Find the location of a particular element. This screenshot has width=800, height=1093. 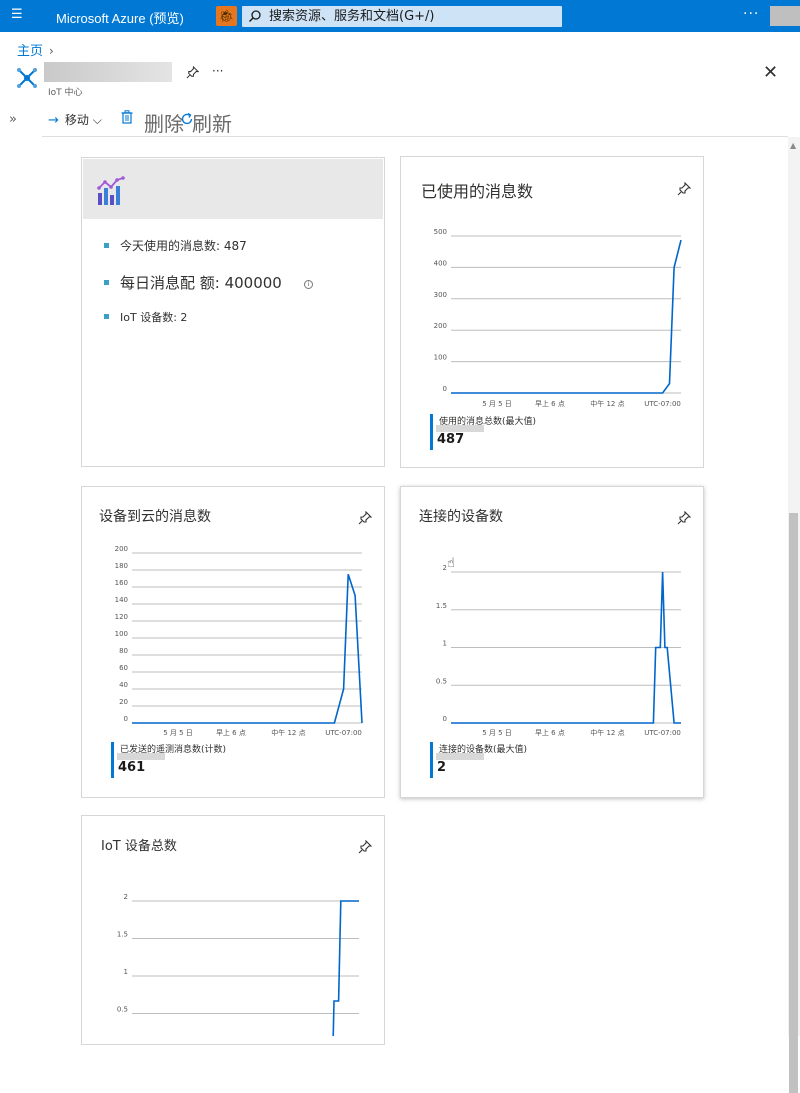

metrics-chart-icon is located at coordinates (111, 190).